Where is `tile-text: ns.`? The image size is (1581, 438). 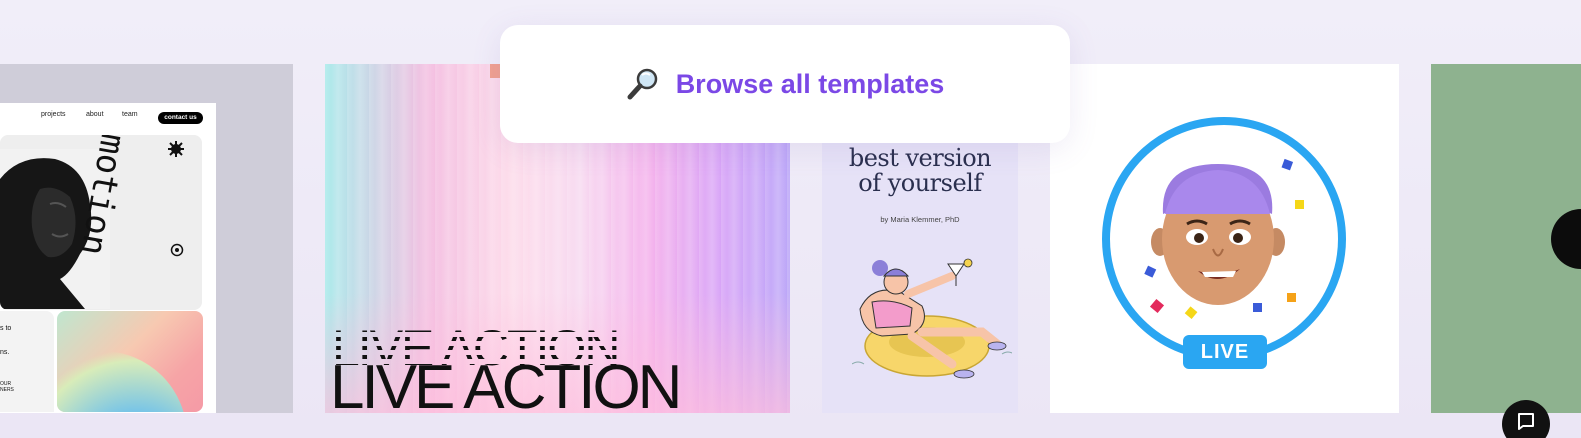 tile-text: ns. is located at coordinates (5, 352).